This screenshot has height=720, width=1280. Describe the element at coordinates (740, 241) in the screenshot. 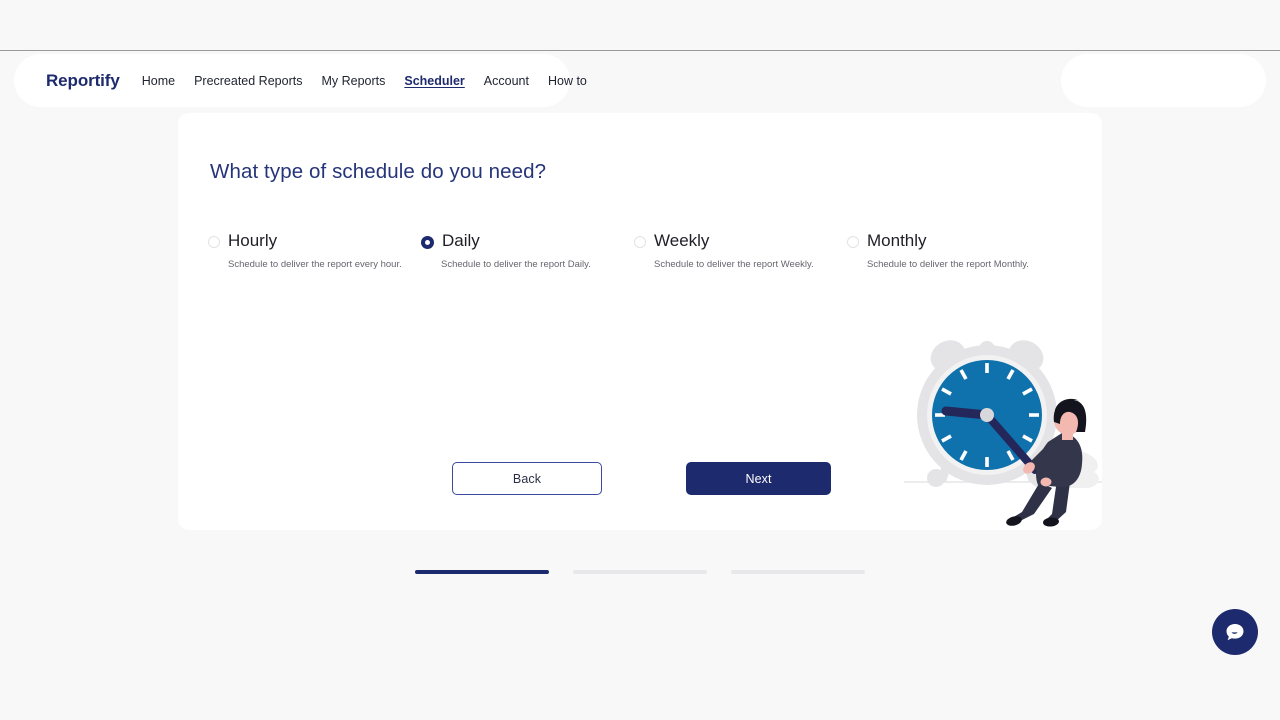

I see `option-weekly-head: Weekly` at that location.